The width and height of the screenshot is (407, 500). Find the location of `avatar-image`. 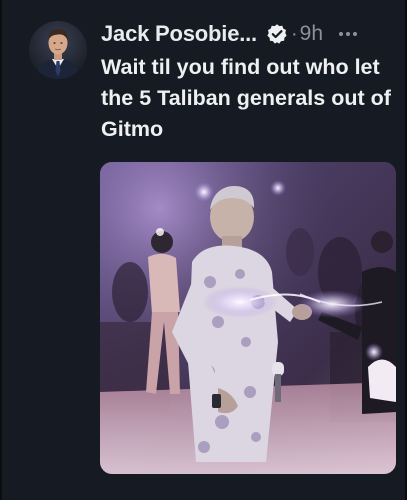

avatar-image is located at coordinates (58, 50).